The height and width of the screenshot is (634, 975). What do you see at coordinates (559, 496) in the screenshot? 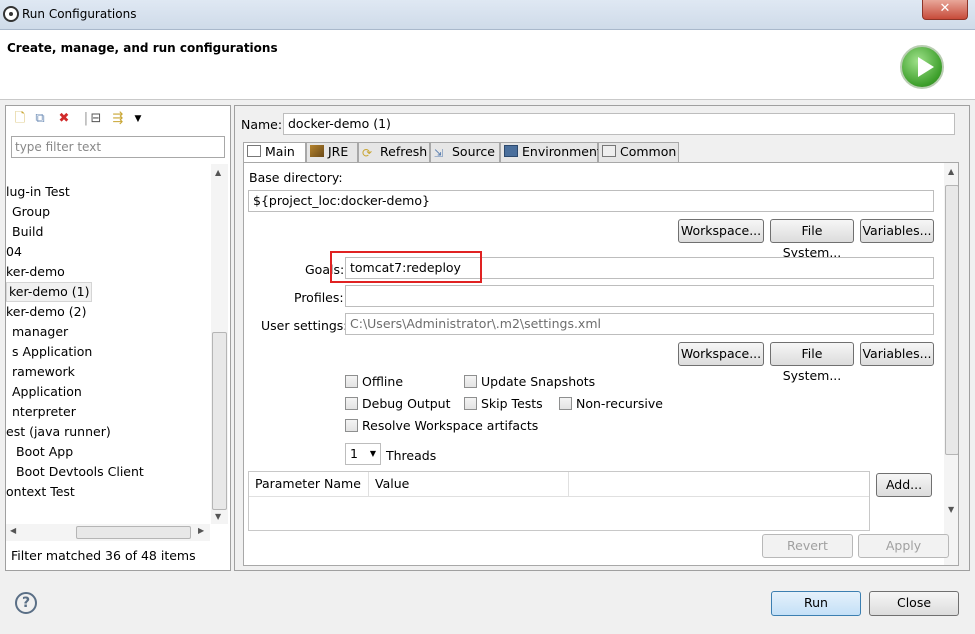
I see `table-row-divider` at bounding box center [559, 496].